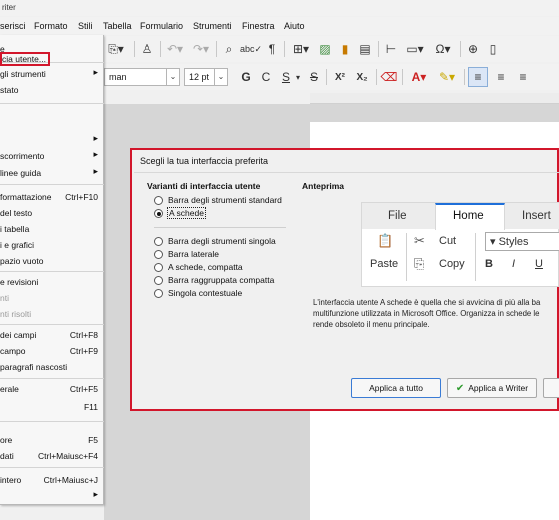 This screenshot has height=520, width=559. I want to click on menu-item-full-screen: intero Ctrl+Maiusc+J, so click(52, 480).